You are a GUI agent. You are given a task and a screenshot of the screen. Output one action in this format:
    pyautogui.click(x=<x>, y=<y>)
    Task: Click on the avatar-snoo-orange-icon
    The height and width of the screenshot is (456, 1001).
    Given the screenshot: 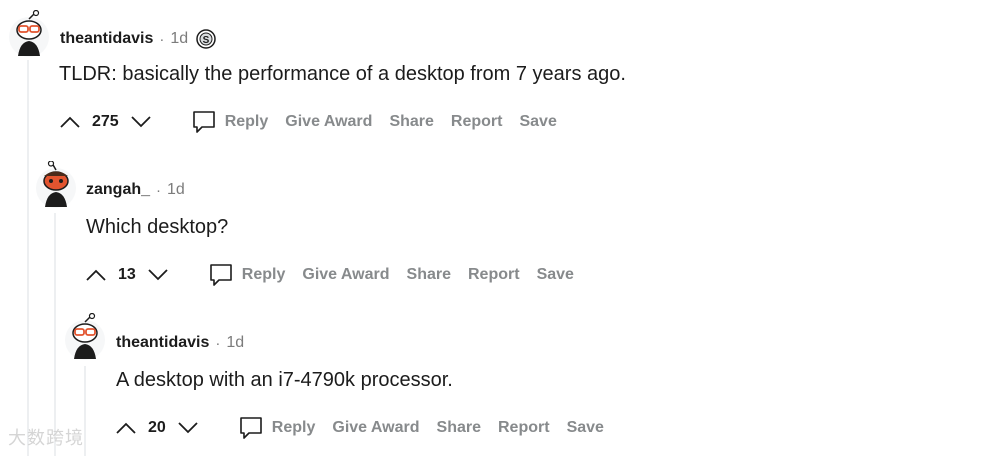 What is the action you would take?
    pyautogui.click(x=56, y=186)
    